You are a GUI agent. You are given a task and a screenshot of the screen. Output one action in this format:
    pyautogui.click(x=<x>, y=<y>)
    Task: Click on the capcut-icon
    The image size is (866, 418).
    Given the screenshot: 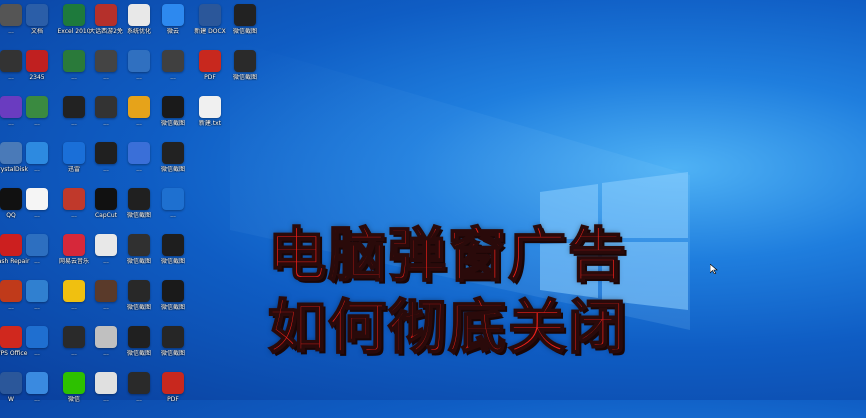 What is the action you would take?
    pyautogui.click(x=106, y=199)
    